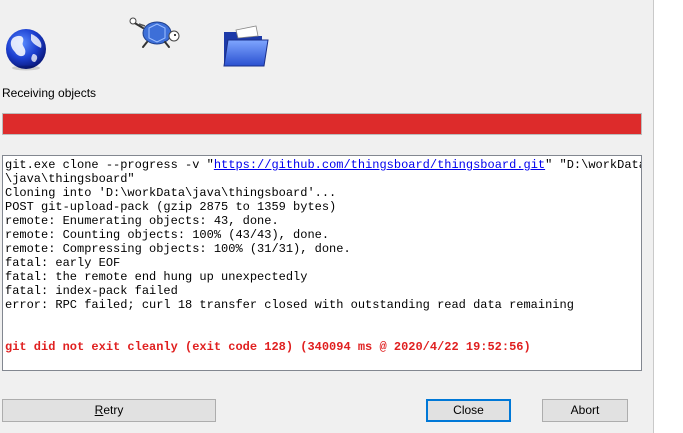  I want to click on retry-button: Retry, so click(109, 410).